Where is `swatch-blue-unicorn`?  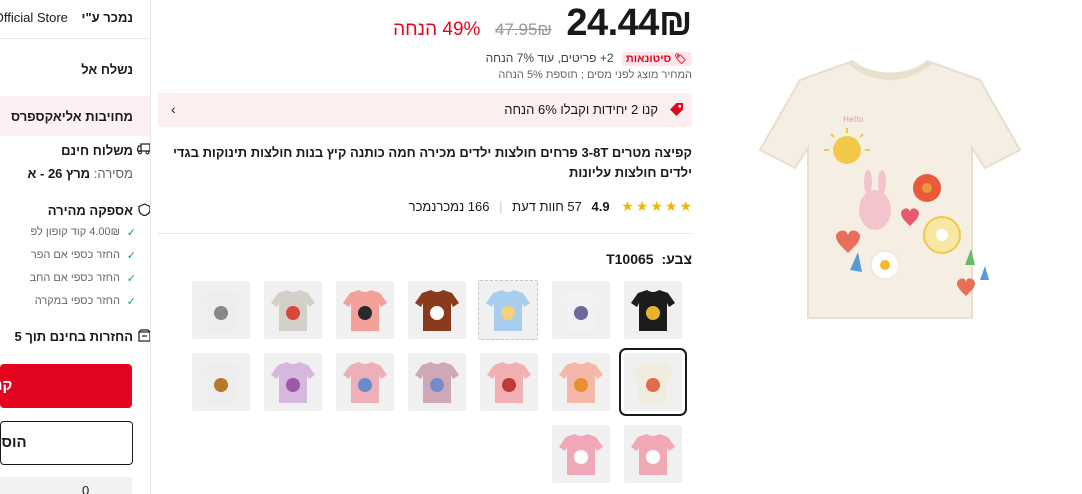
swatch-blue-unicorn is located at coordinates (508, 310).